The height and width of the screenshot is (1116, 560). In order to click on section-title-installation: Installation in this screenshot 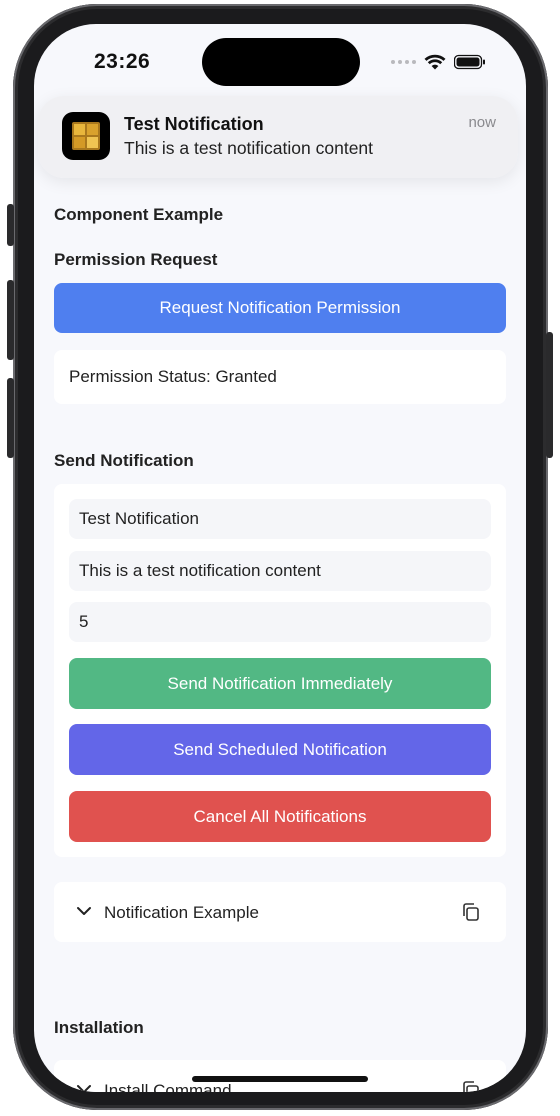, I will do `click(99, 1027)`.